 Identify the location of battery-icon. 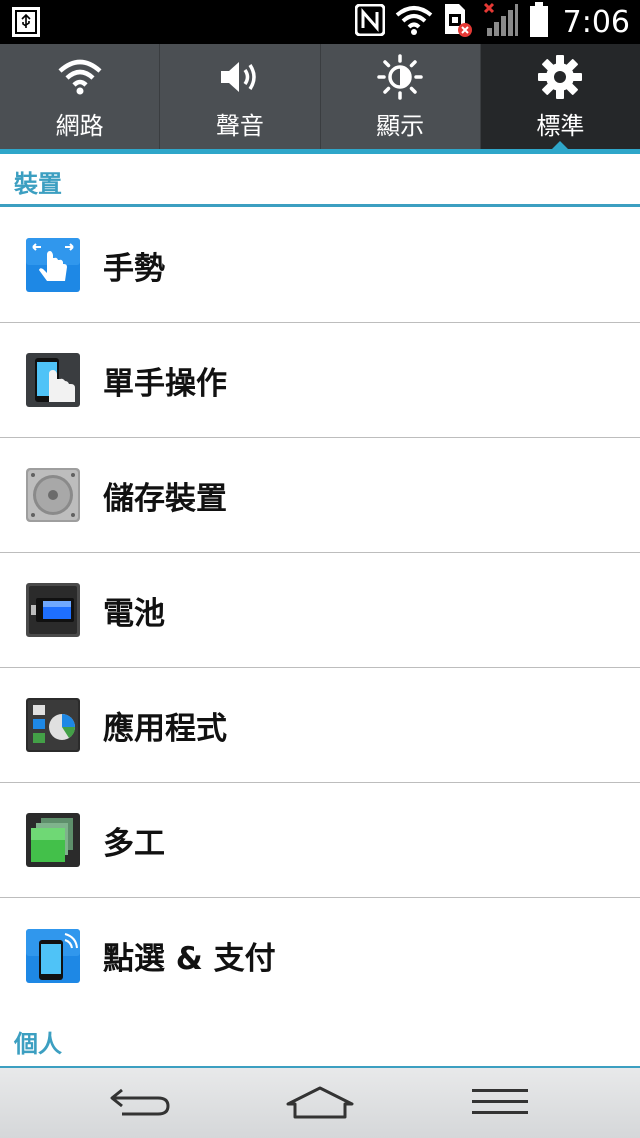
(539, 22).